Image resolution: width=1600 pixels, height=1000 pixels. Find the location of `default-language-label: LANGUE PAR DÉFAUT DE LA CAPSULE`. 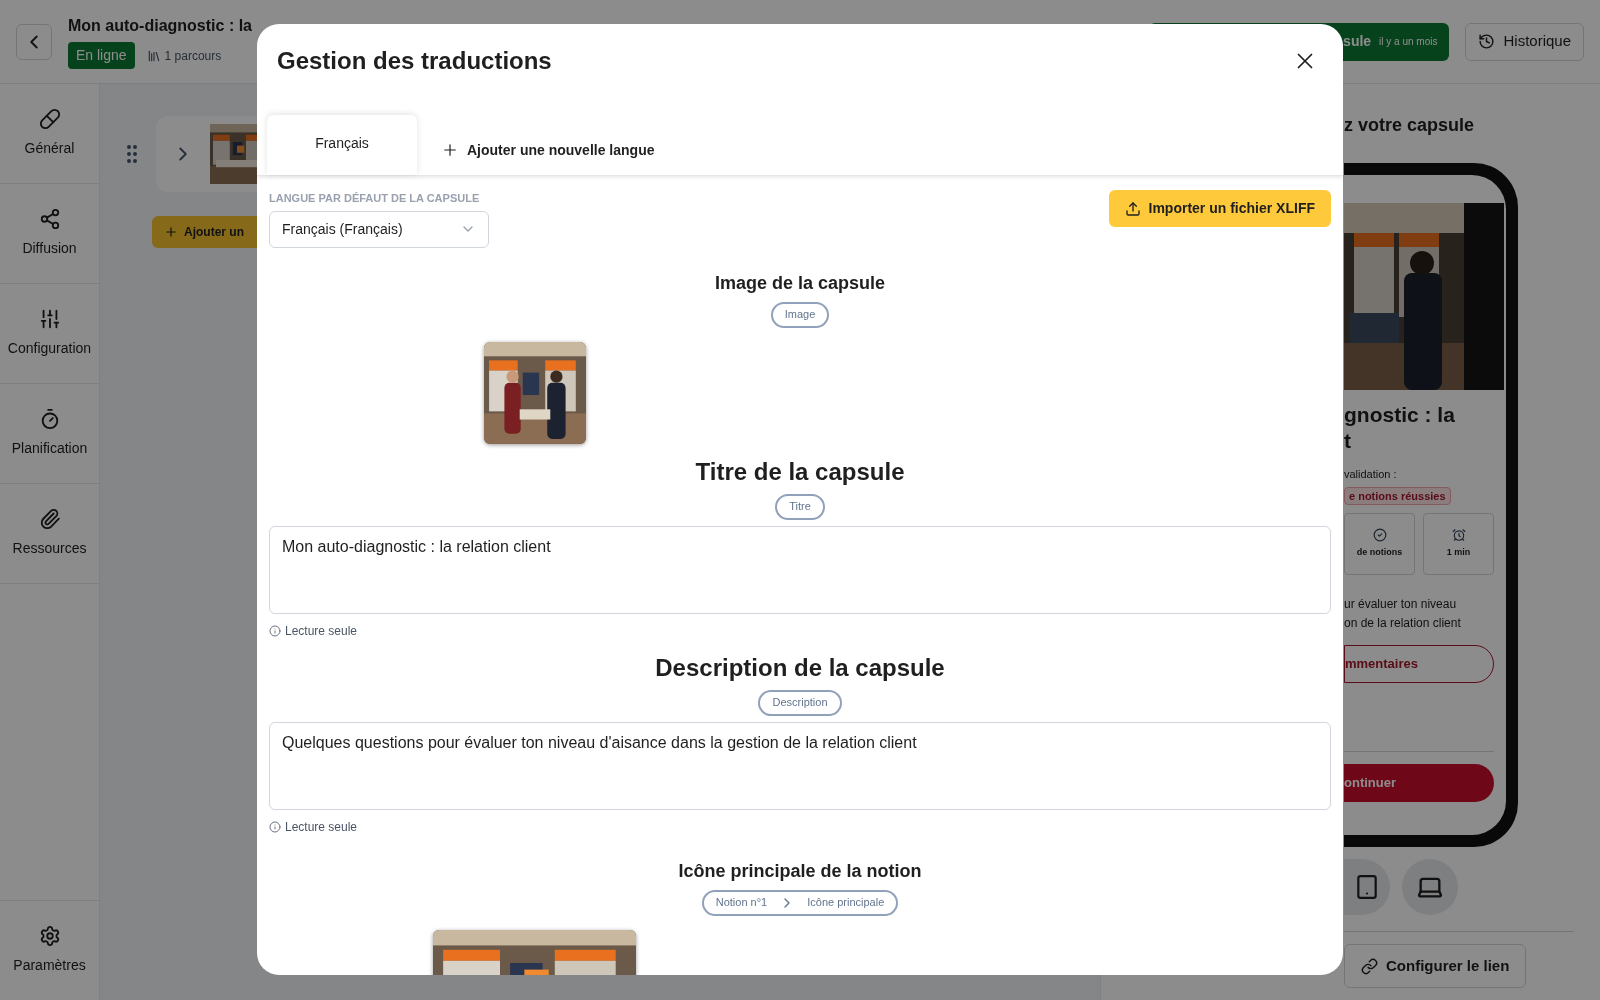

default-language-label: LANGUE PAR DÉFAUT DE LA CAPSULE is located at coordinates (375, 198).